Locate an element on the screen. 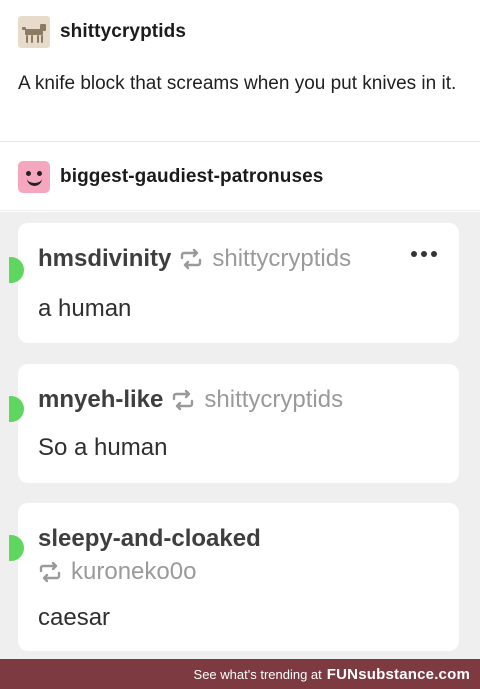 This screenshot has height=689, width=480. comment-source: kuroneko0o is located at coordinates (133, 572).